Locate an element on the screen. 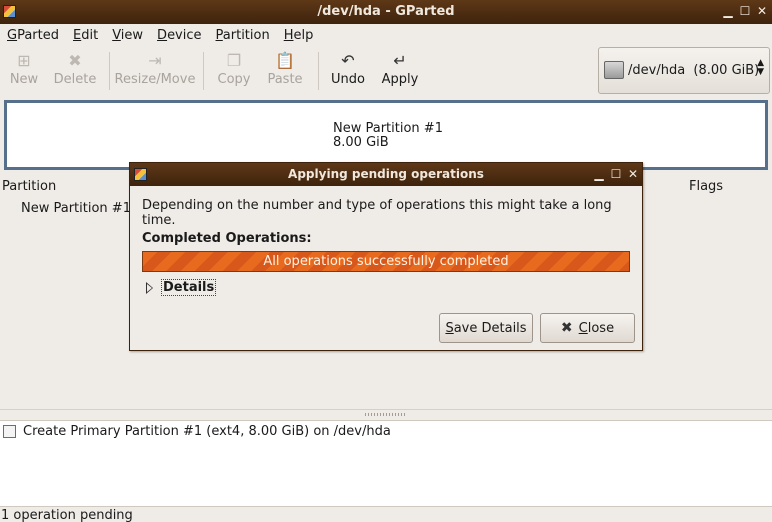 Image resolution: width=772 pixels, height=522 pixels. menu-device-label: evice is located at coordinates (184, 35).